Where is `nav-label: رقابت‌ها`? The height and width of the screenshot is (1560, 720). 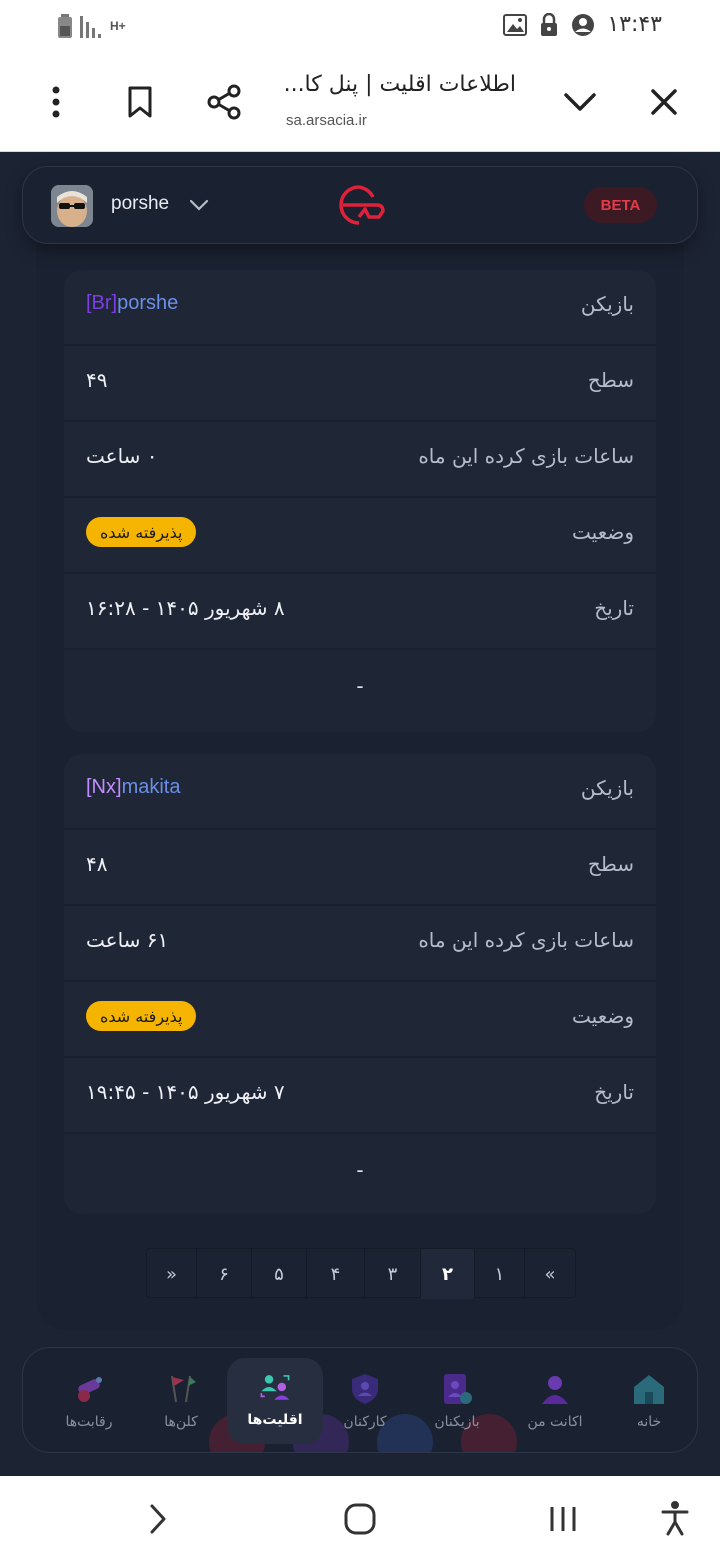
nav-label: رقابت‌ها is located at coordinates (89, 1422).